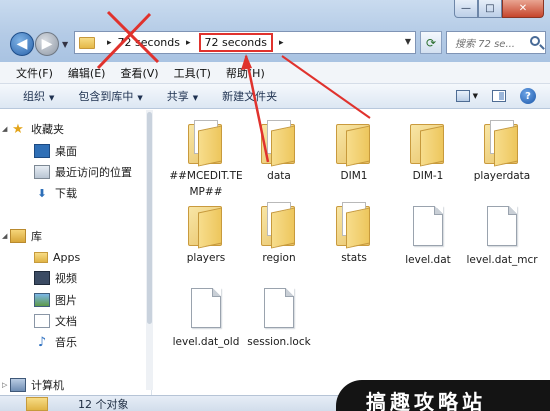  I want to click on file-item: level.dat_mcr, so click(502, 237).